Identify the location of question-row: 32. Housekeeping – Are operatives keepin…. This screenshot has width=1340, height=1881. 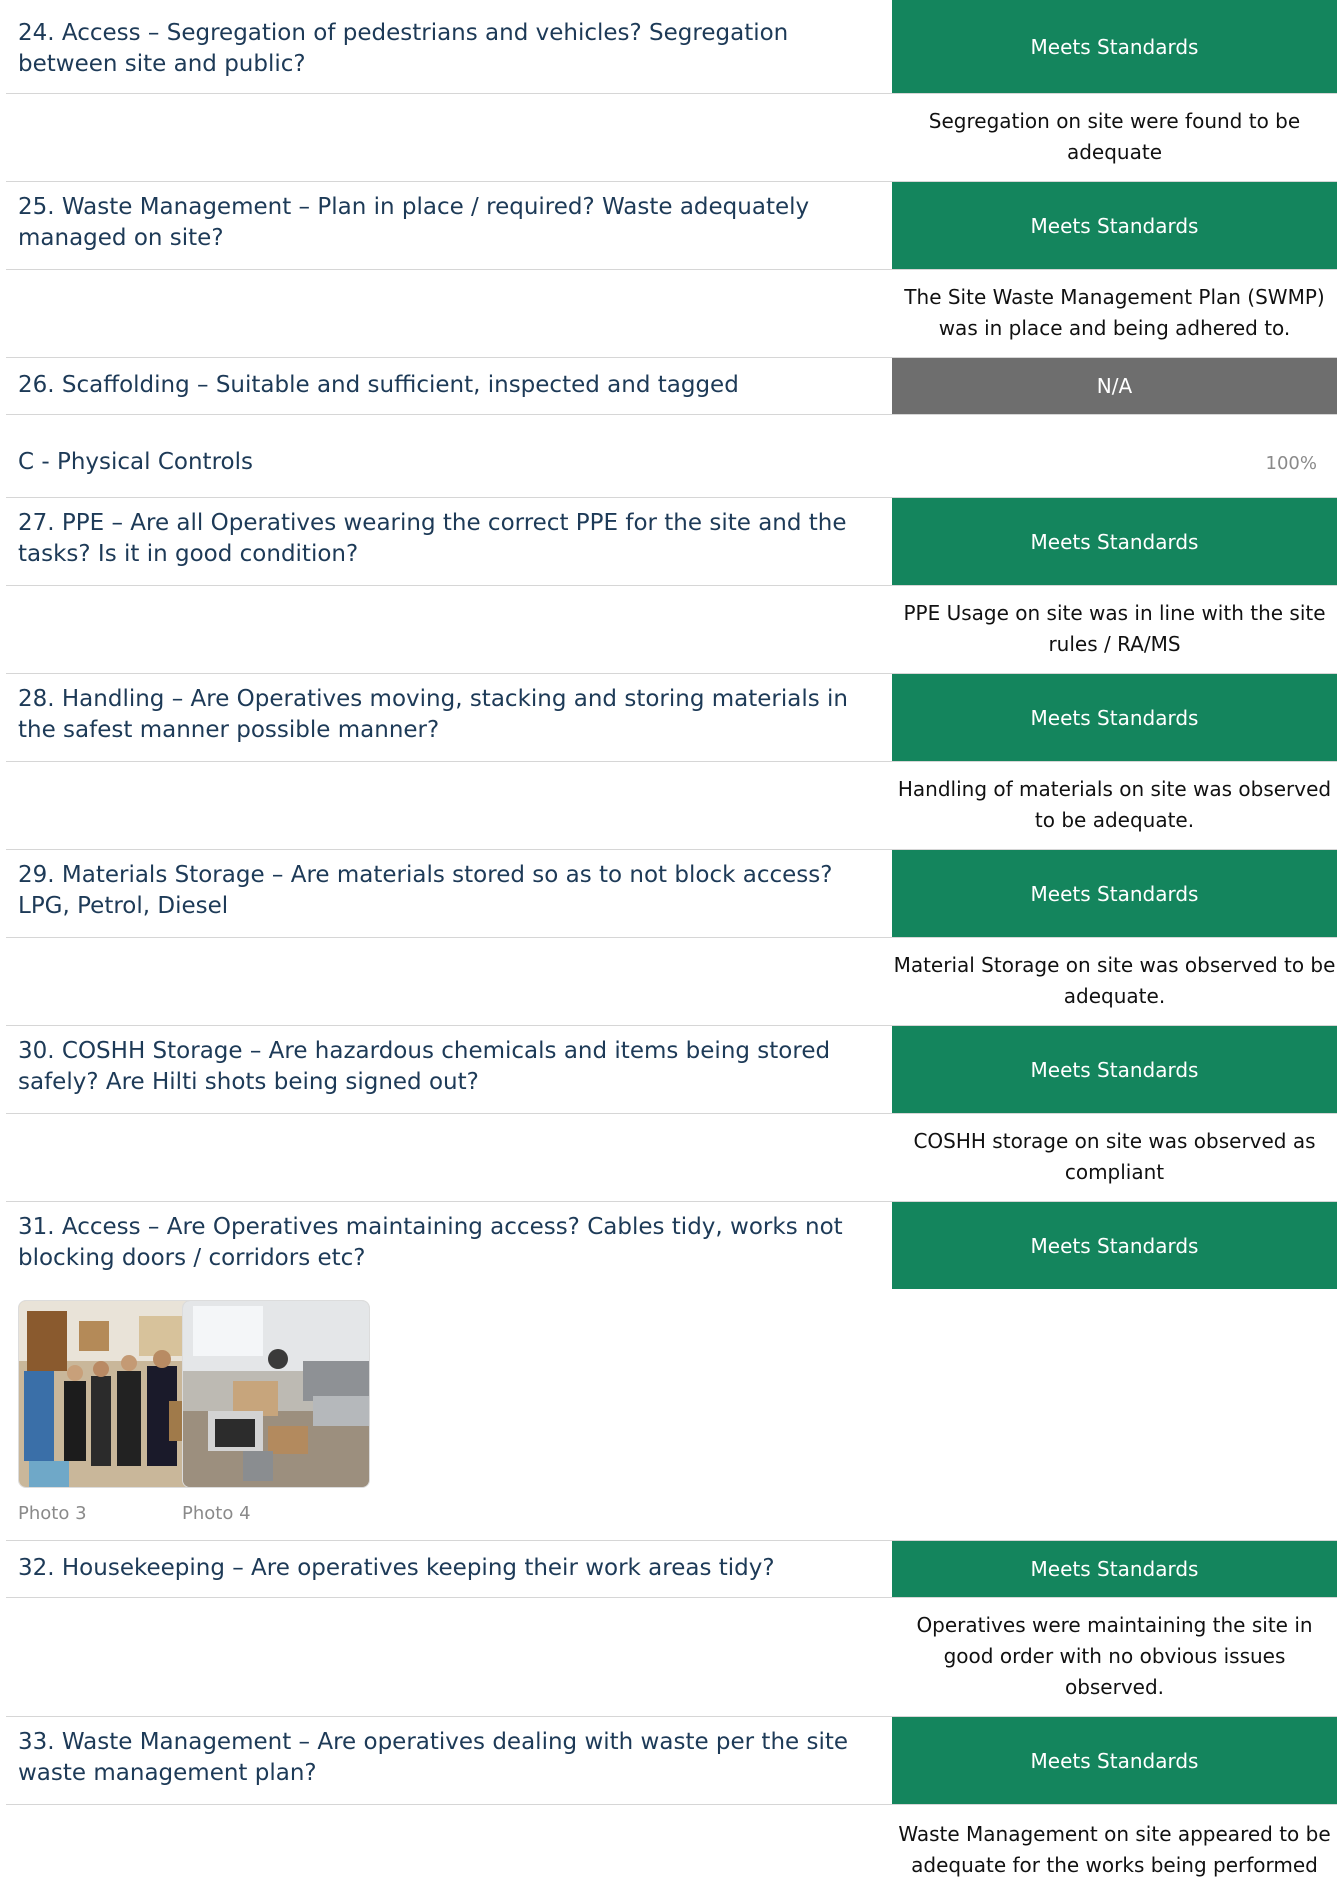
(671, 1569).